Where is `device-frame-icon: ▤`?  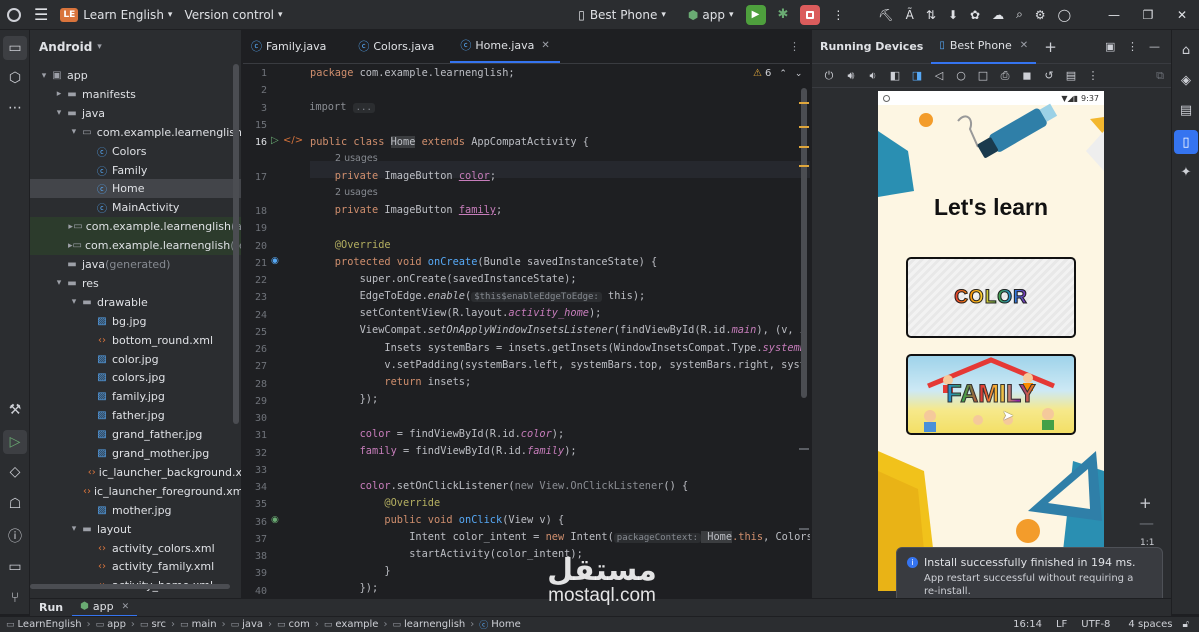 device-frame-icon: ▤ is located at coordinates (1071, 75).